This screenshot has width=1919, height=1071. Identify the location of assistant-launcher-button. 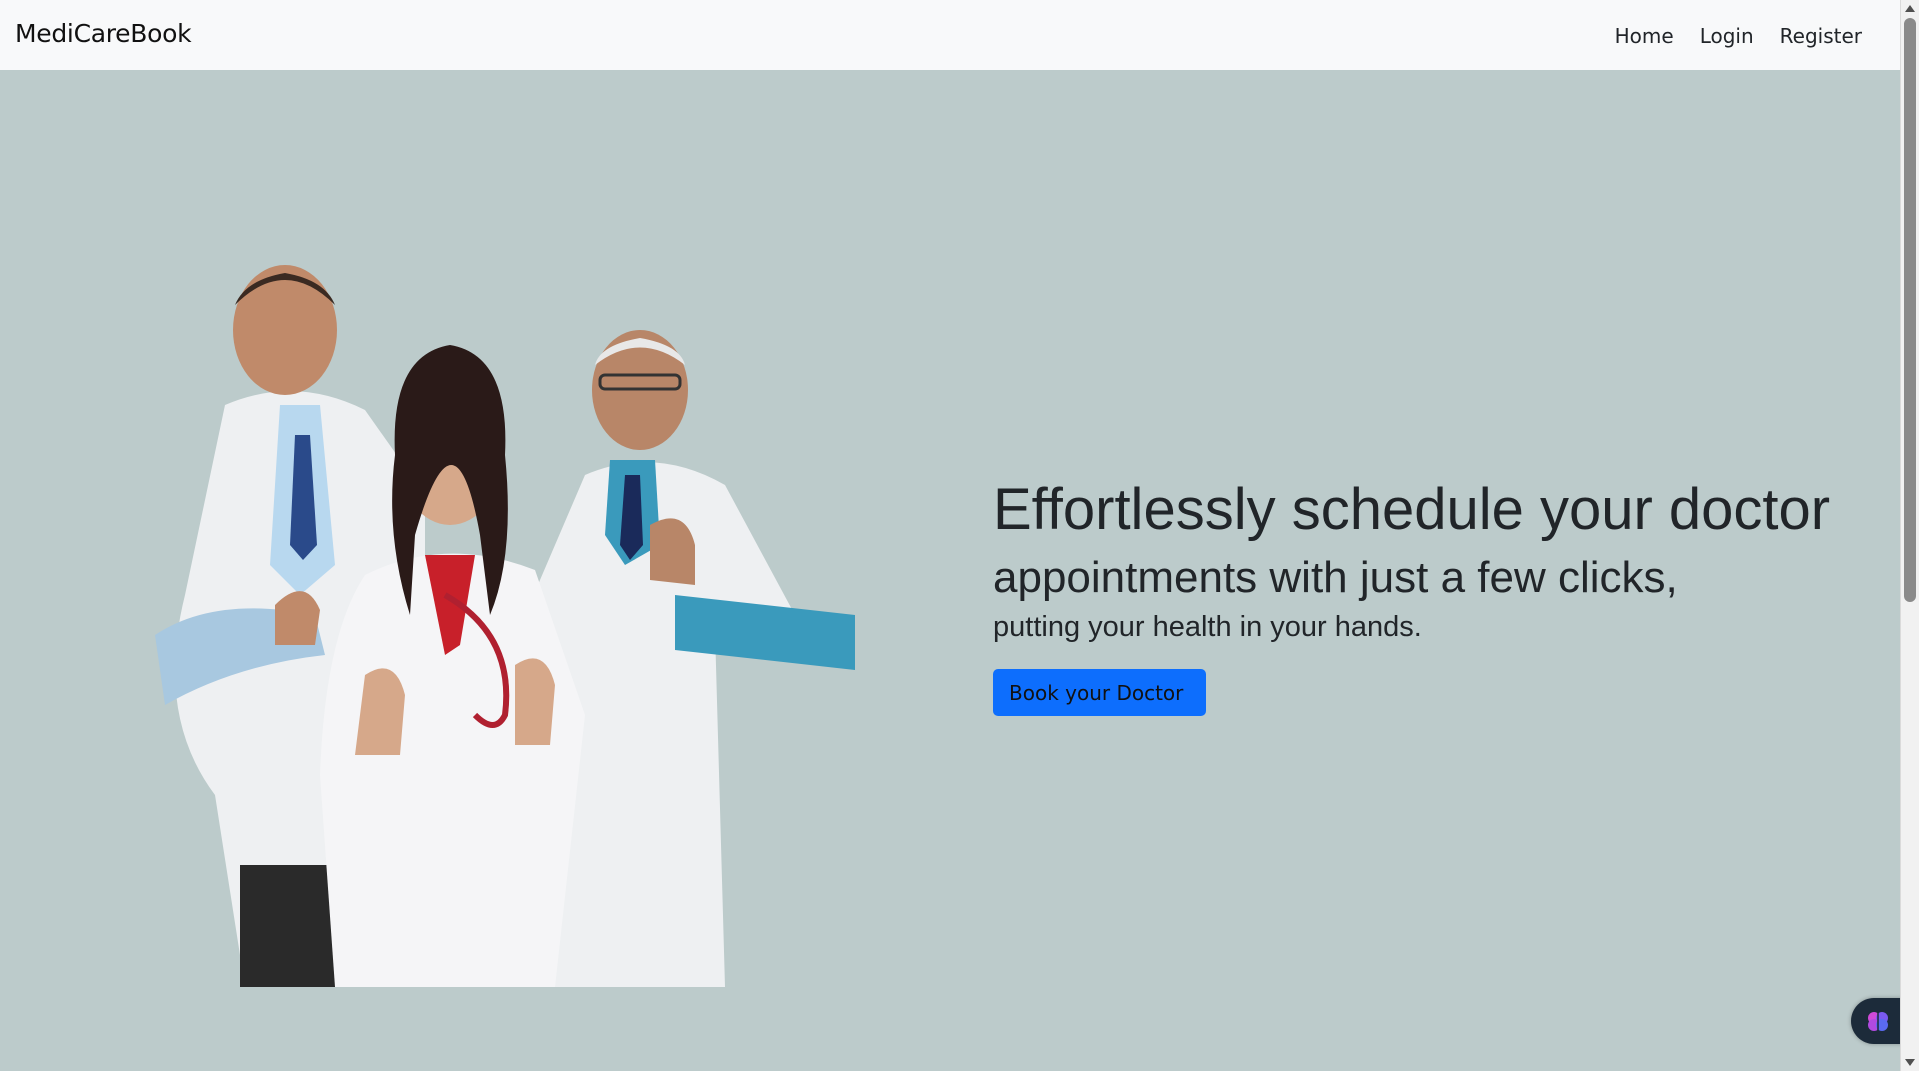
(1878, 1021).